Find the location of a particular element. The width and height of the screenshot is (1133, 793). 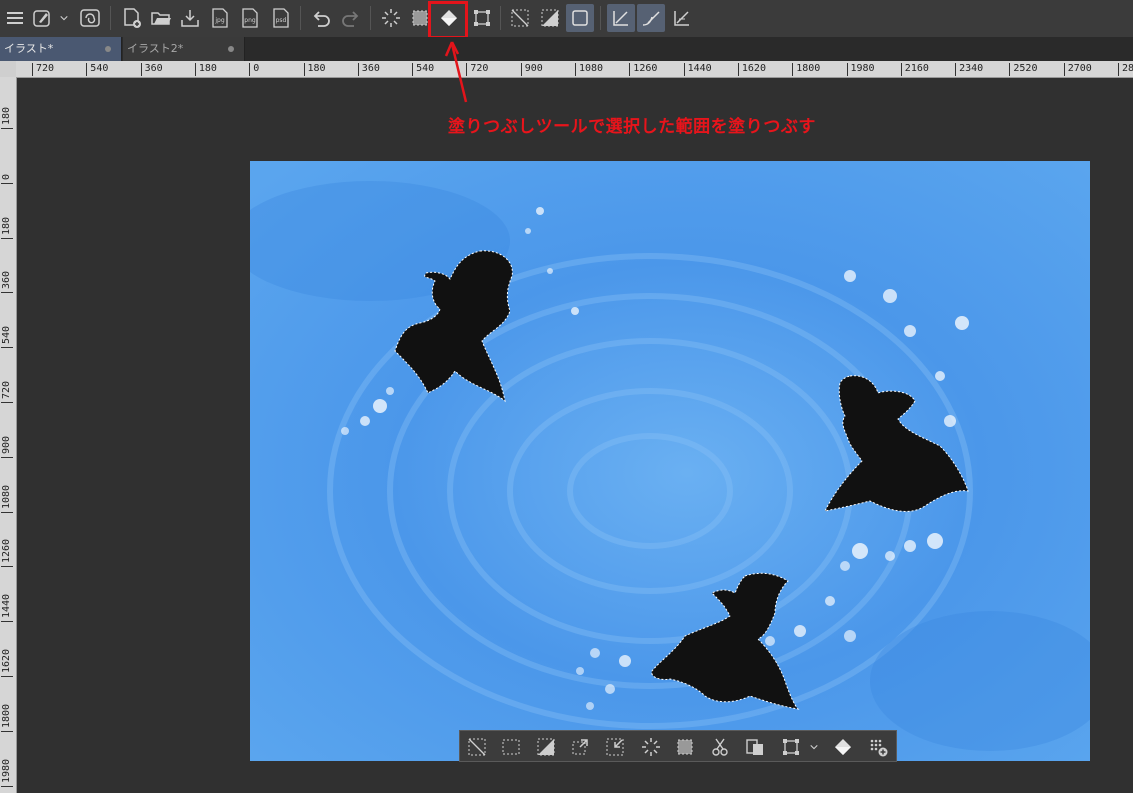

ruler-h-tick-label: 0 is located at coordinates (254, 69).